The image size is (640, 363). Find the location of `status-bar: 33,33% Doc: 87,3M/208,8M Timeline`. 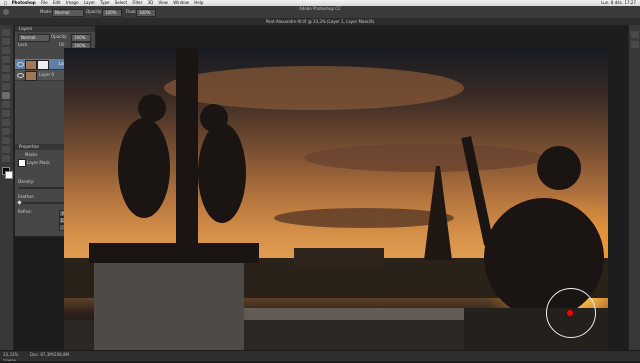

status-bar: 33,33% Doc: 87,3M/208,8M Timeline is located at coordinates (320, 356).